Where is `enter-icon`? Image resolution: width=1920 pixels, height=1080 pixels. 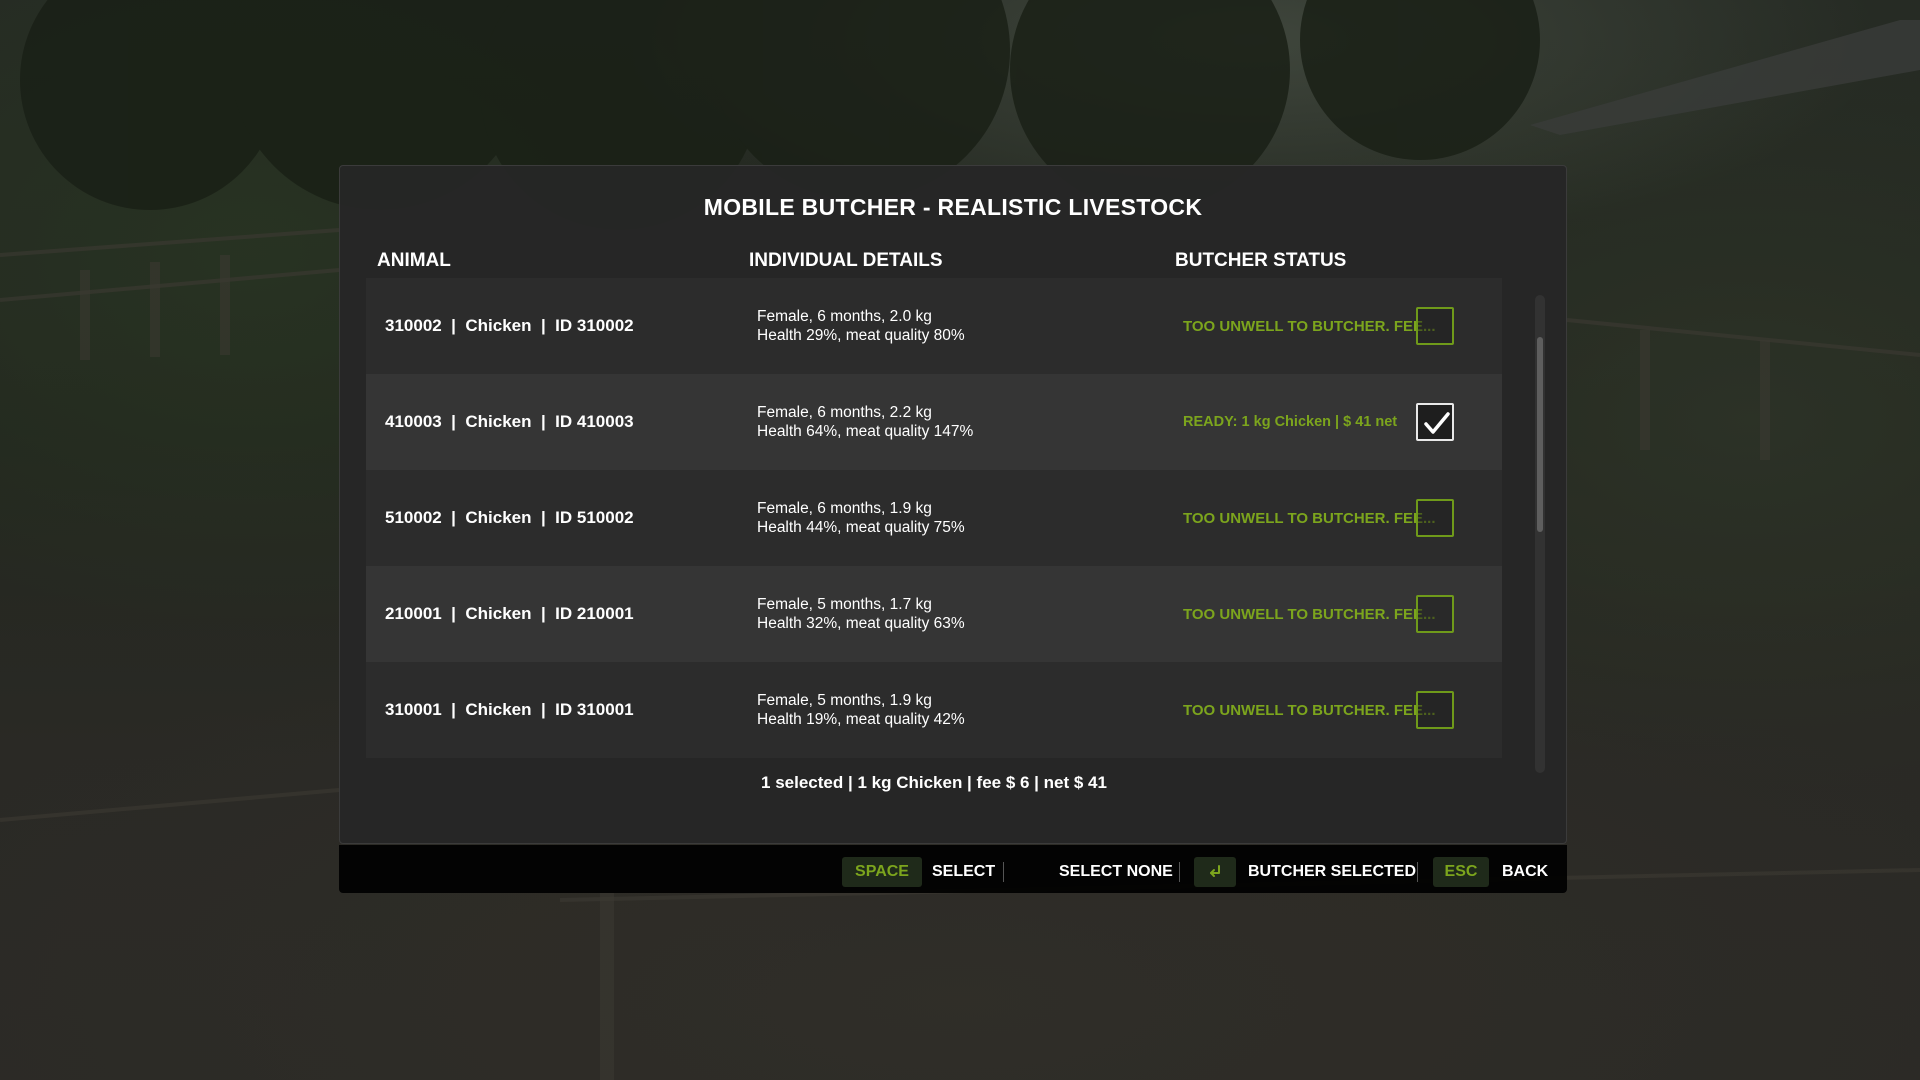
enter-icon is located at coordinates (1215, 871).